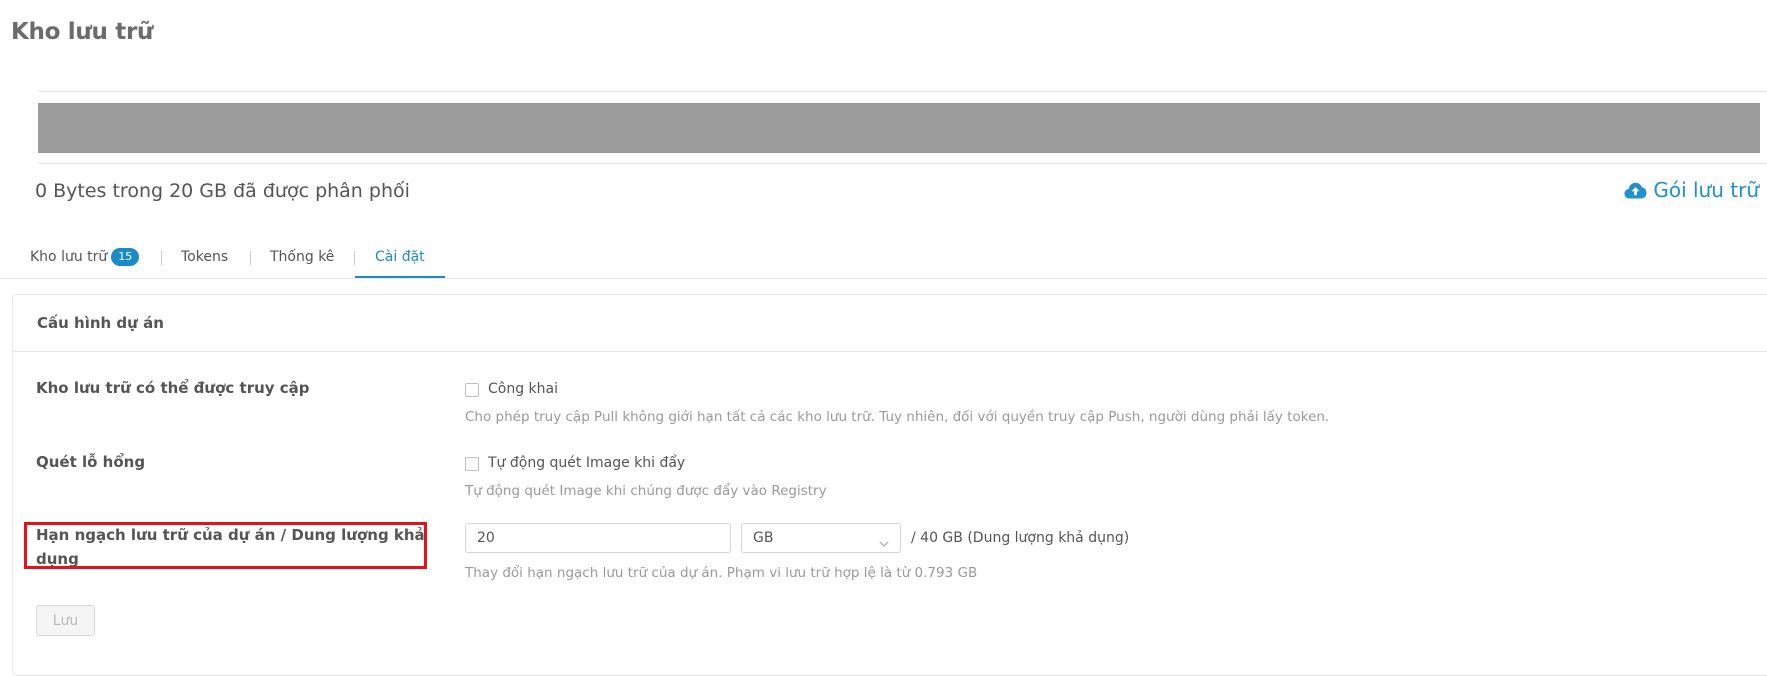 This screenshot has height=676, width=1767. I want to click on public-checkbox-label: Công khai, so click(523, 389).